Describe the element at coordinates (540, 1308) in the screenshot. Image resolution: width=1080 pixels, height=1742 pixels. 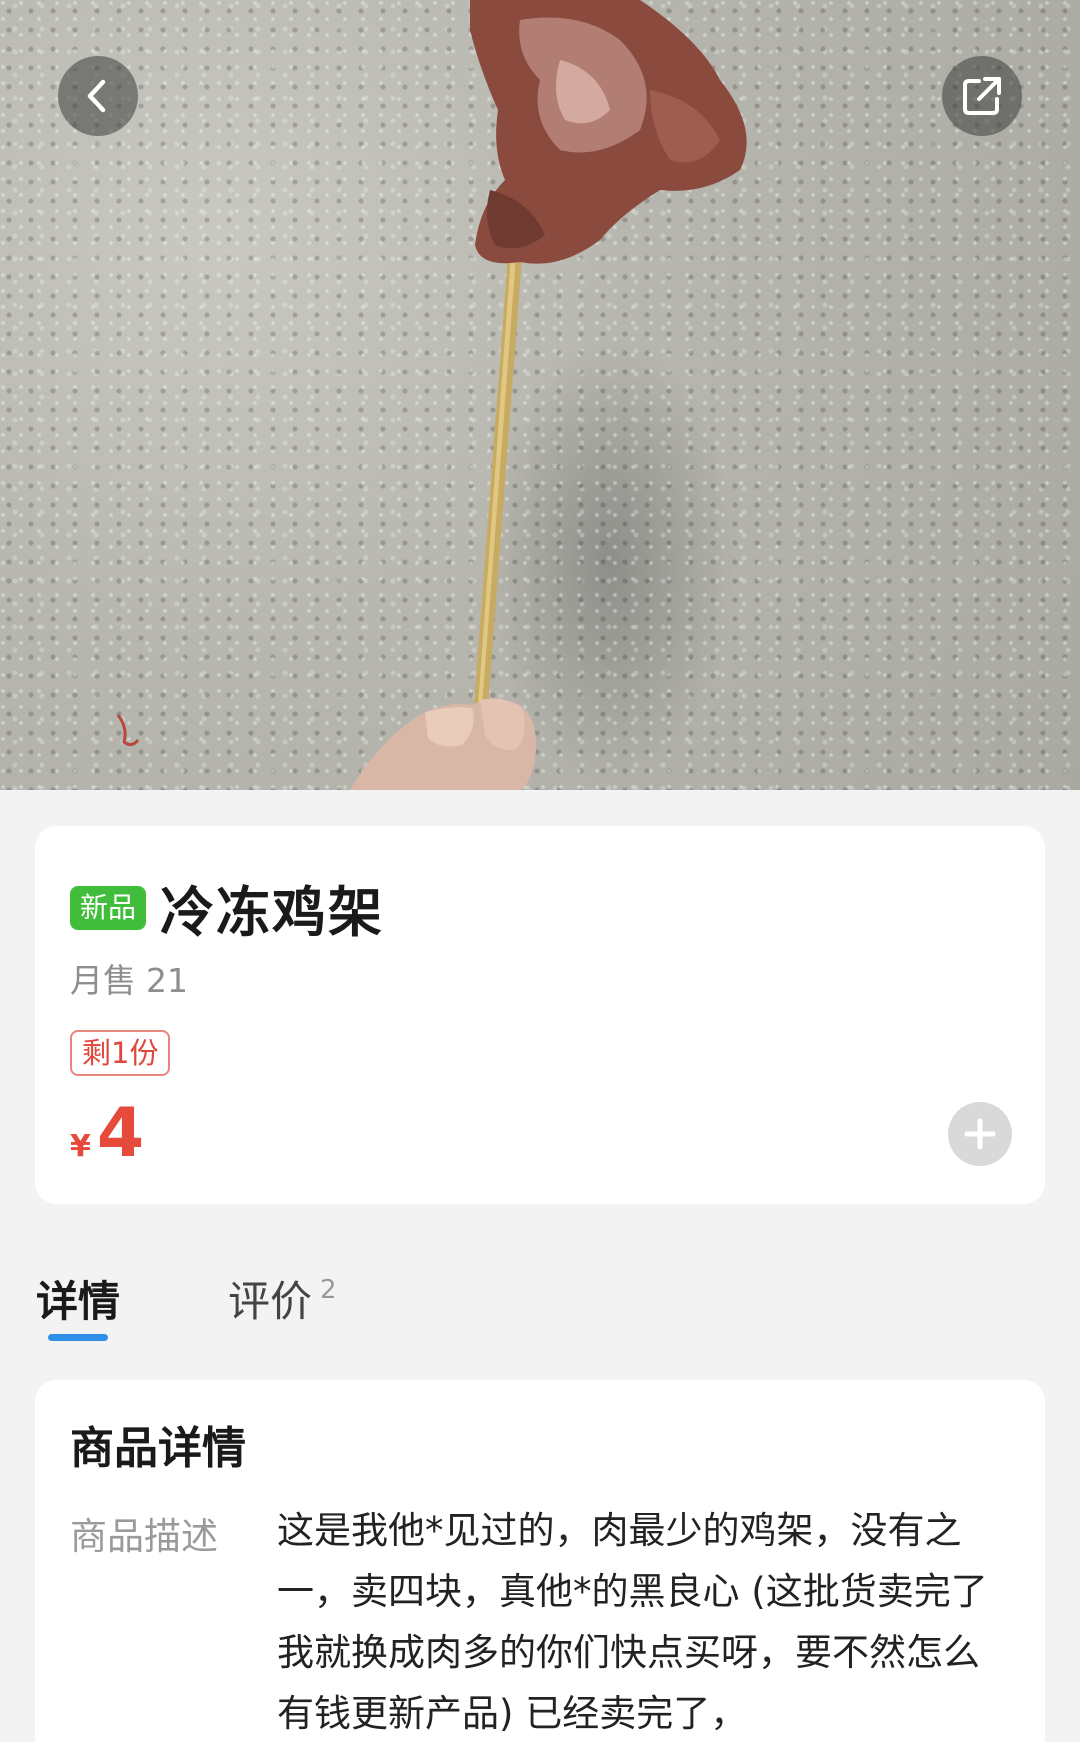
I see `tab-bar: 详情 评价 2` at that location.